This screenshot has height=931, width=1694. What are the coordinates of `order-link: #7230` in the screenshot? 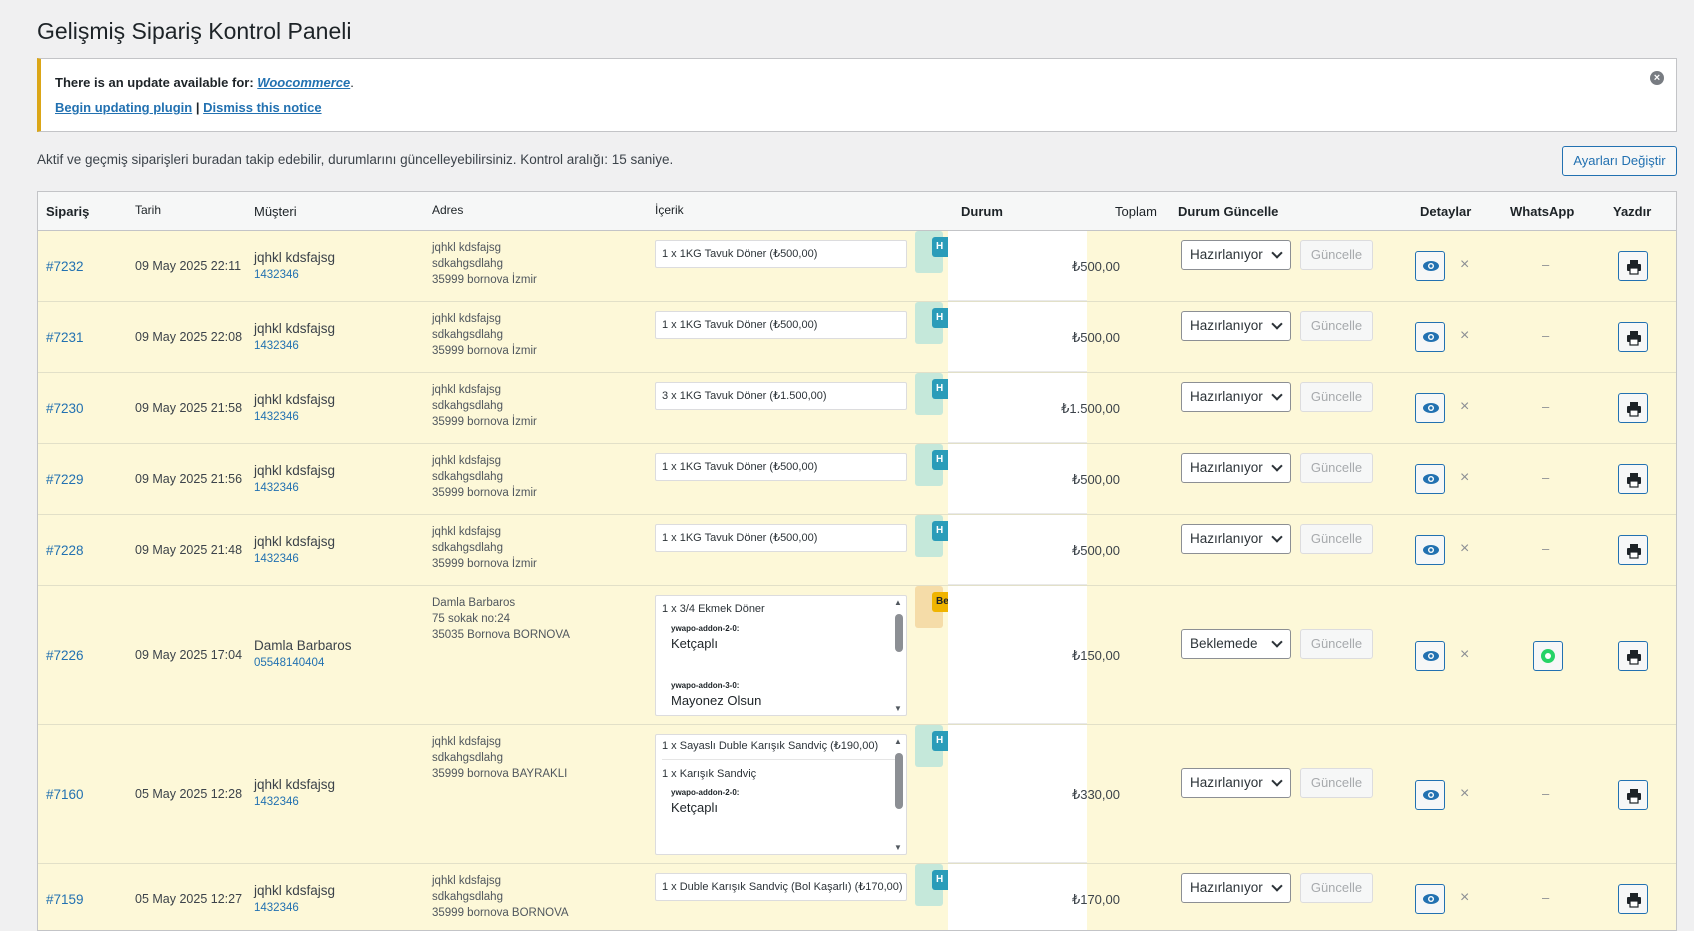 It's located at (65, 408).